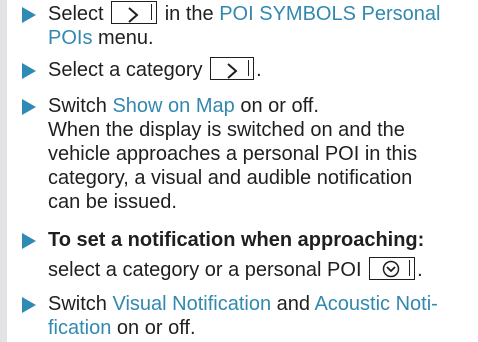 The width and height of the screenshot is (478, 342). Describe the element at coordinates (80, 304) in the screenshot. I see `step-5-pre: Switch` at that location.